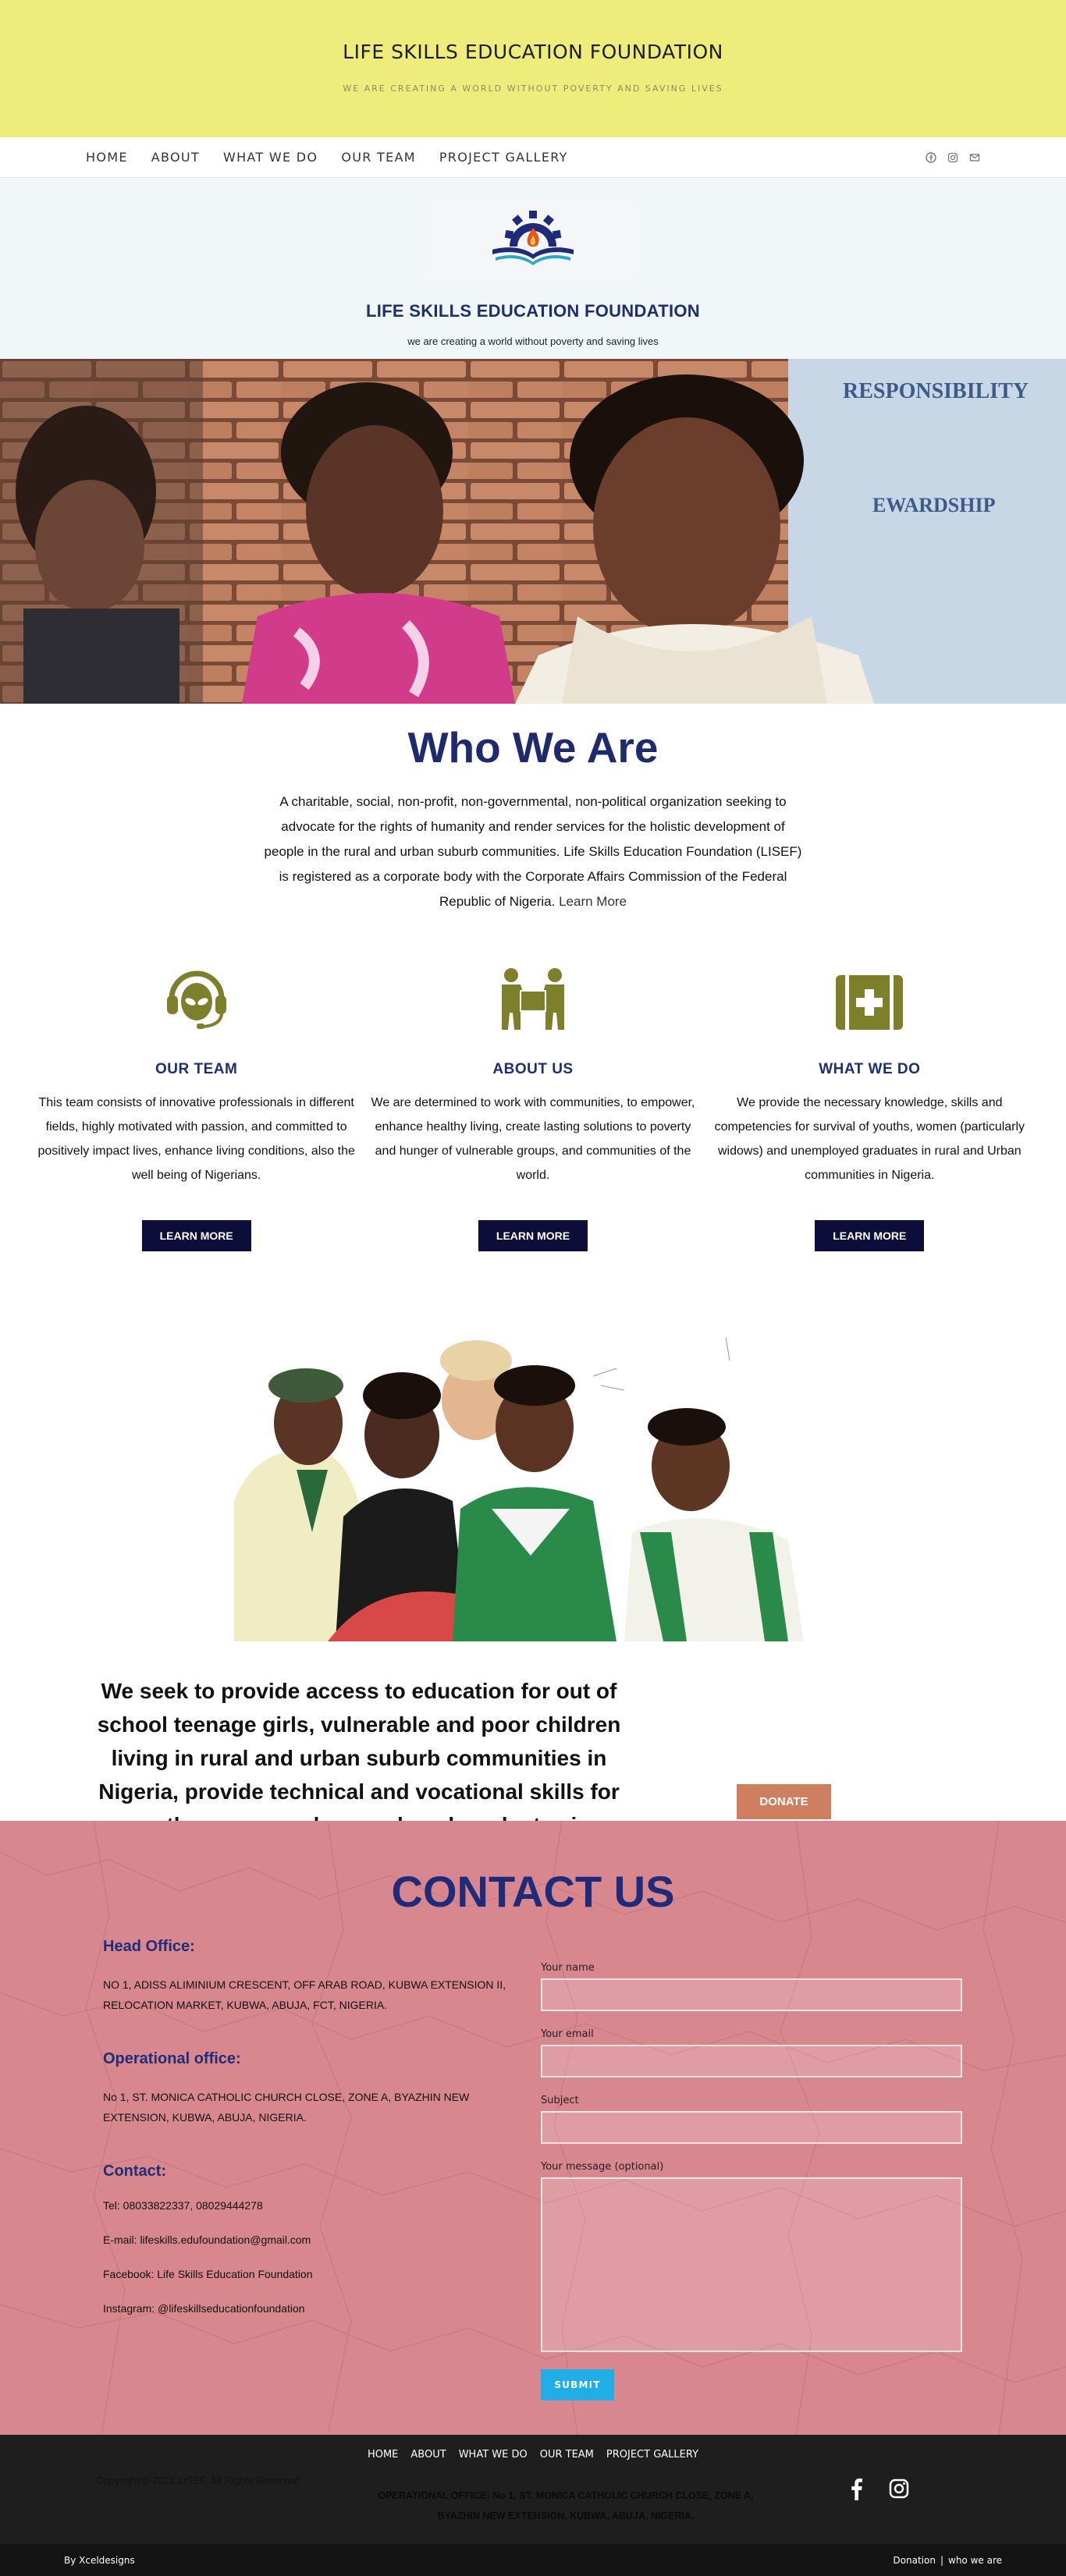 The height and width of the screenshot is (2576, 1066). Describe the element at coordinates (503, 157) in the screenshot. I see `nav-project-gallery: PROJECT GALLERY` at that location.